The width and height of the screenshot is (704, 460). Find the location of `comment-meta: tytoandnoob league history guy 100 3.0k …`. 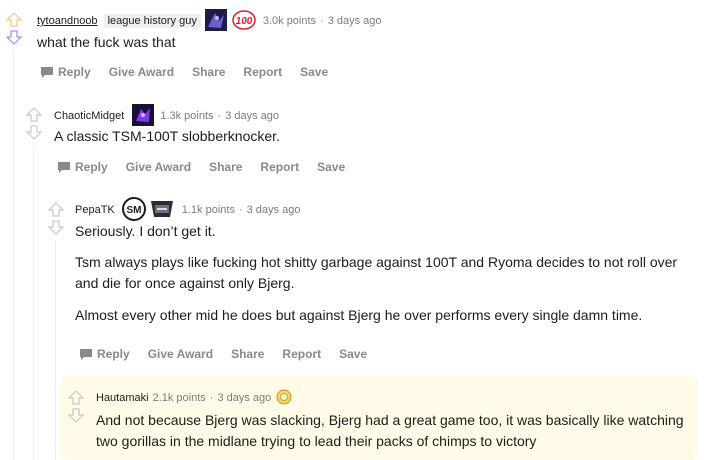

comment-meta: tytoandnoob league history guy 100 3.0k … is located at coordinates (209, 21).